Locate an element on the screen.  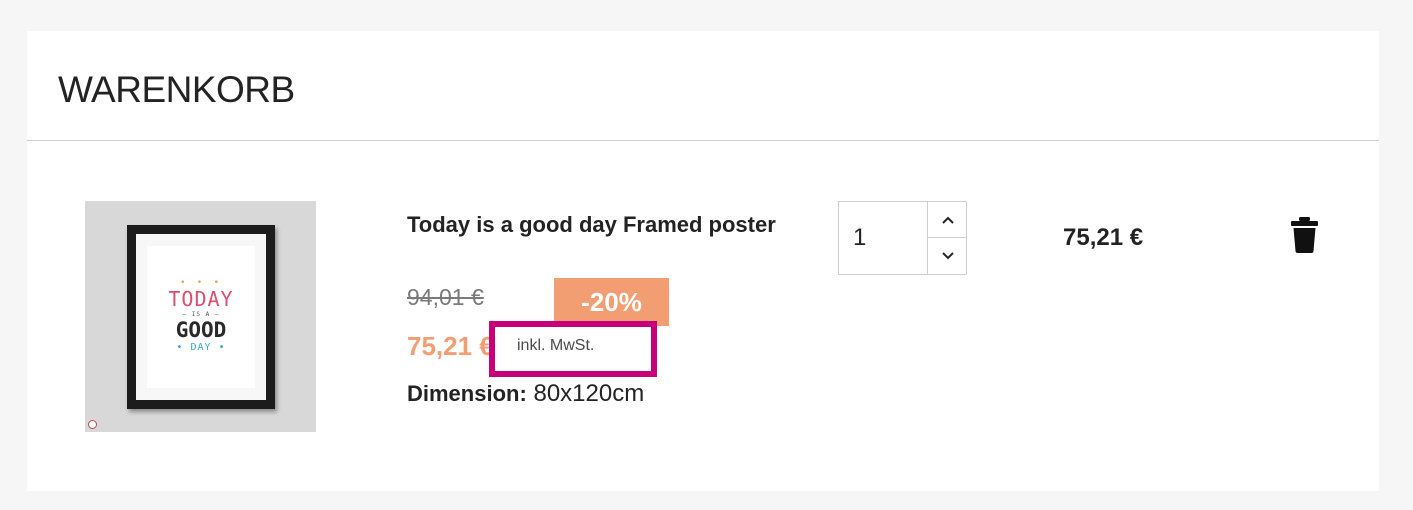
dimension-label: Dimension: is located at coordinates (467, 393).